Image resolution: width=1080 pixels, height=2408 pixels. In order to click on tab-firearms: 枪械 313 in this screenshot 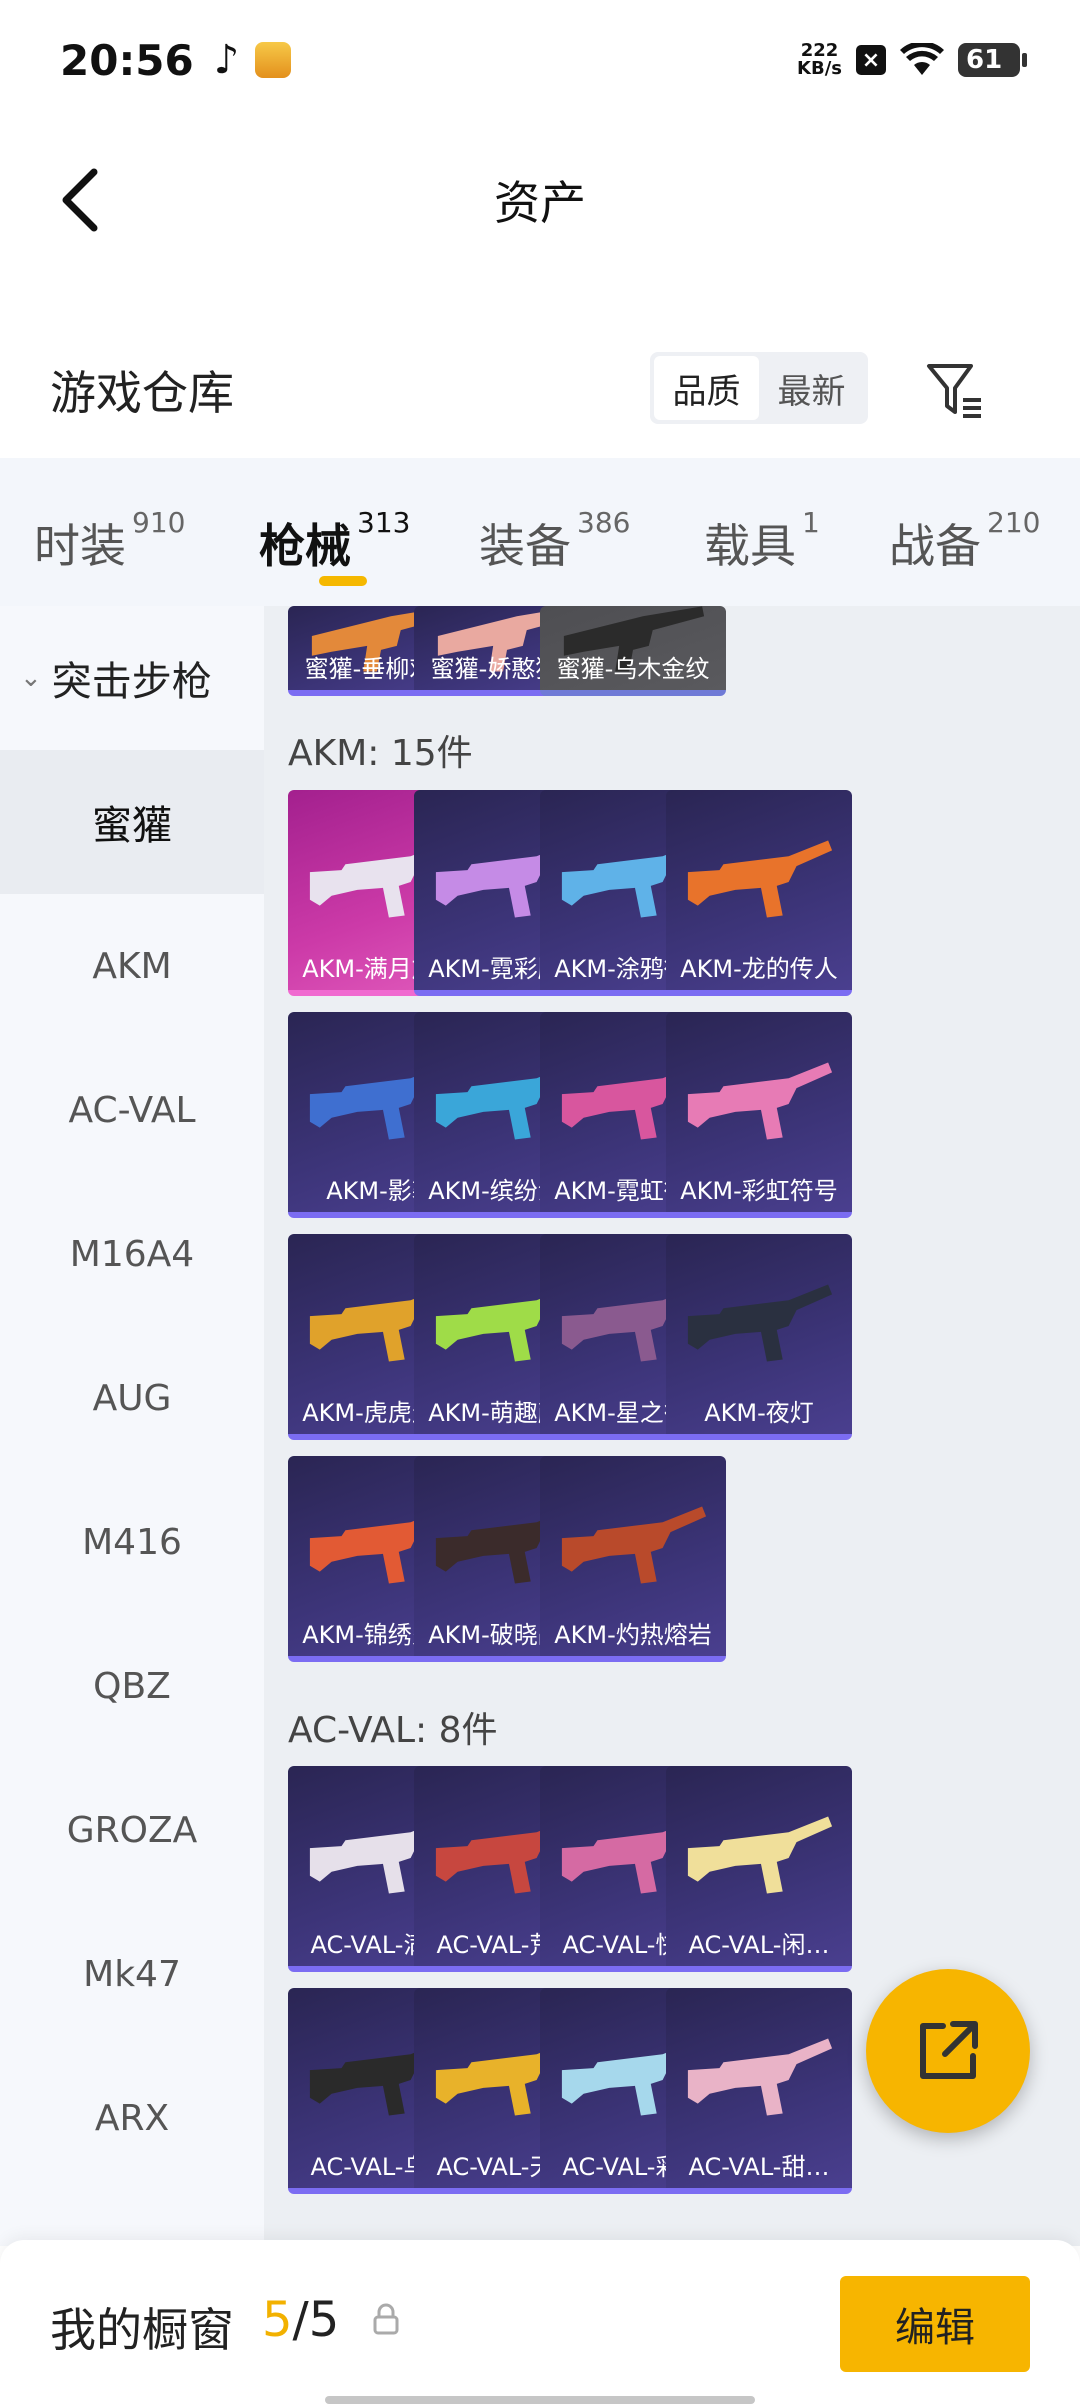, I will do `click(369, 534)`.